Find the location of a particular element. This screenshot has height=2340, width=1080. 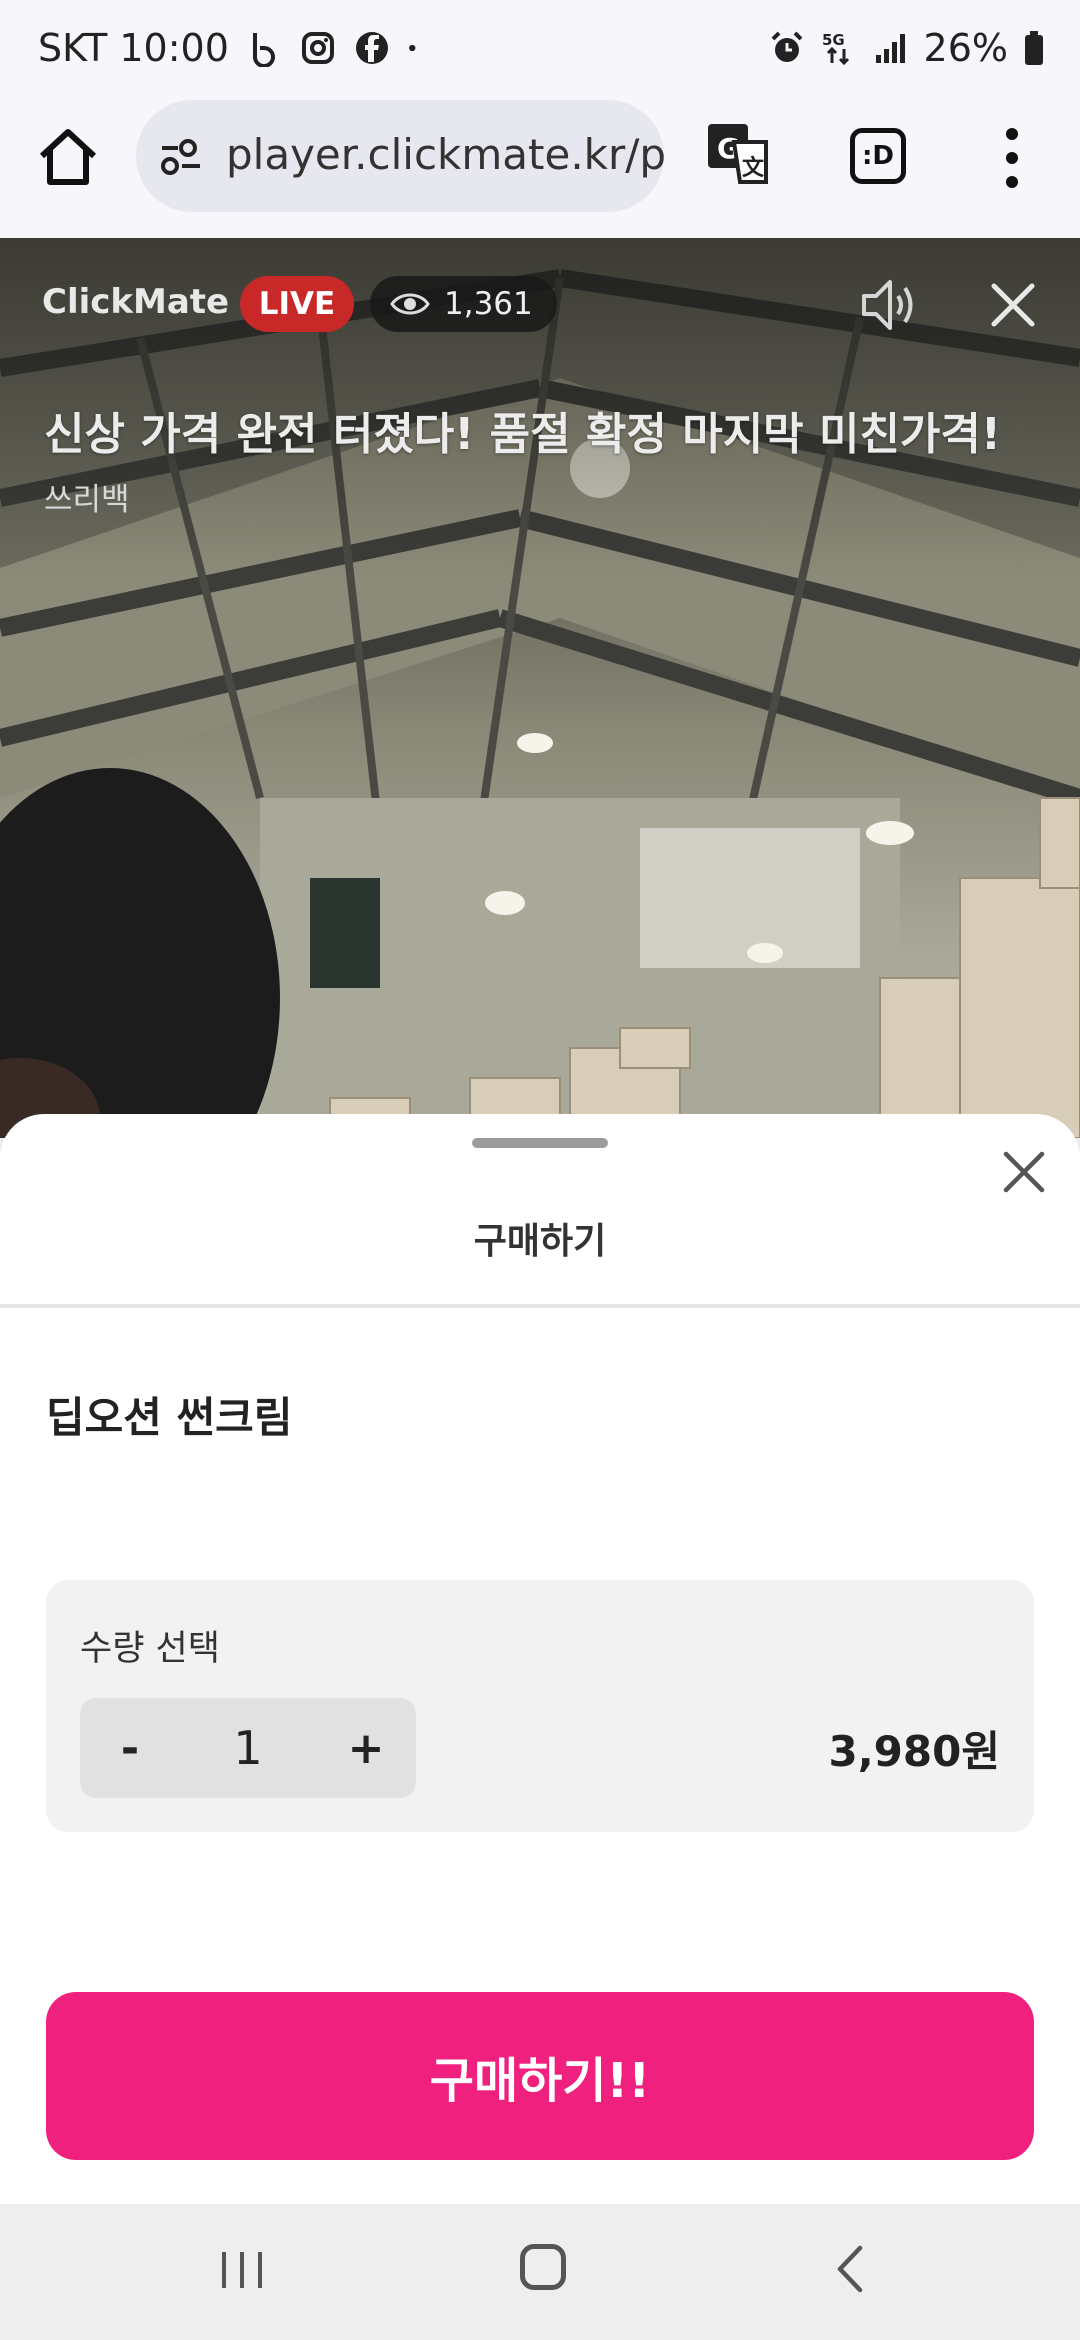

status-bar: SKT 10:00 5G 26% is located at coordinates (540, 50).